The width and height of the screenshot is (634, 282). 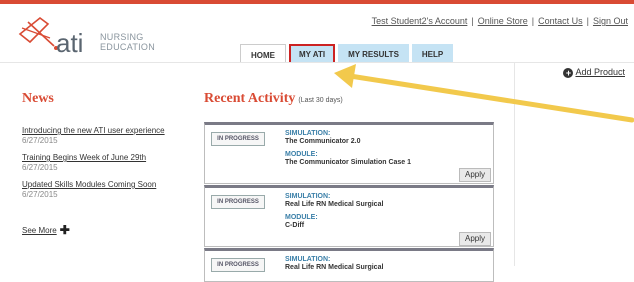 I want to click on sign-out-link: Sign Out, so click(x=610, y=21).